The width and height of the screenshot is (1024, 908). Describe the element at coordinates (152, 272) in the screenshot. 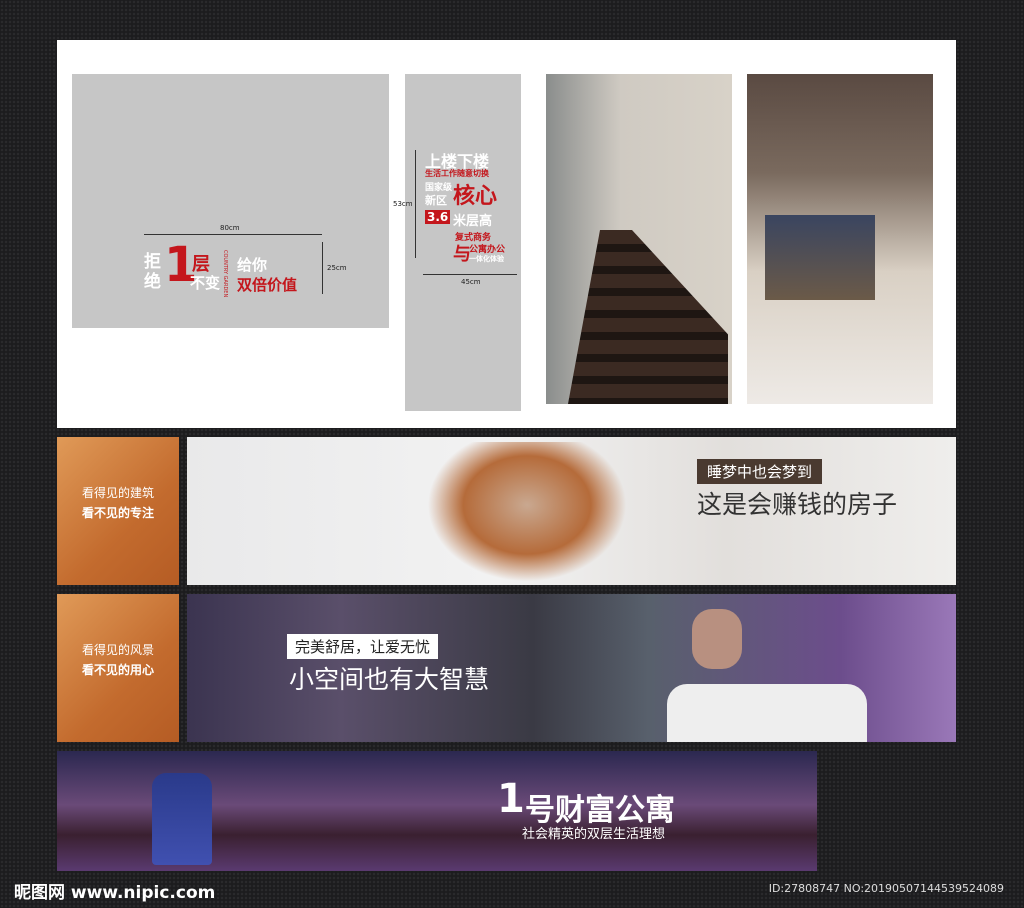

I see `slogan-text: 拒绝` at that location.